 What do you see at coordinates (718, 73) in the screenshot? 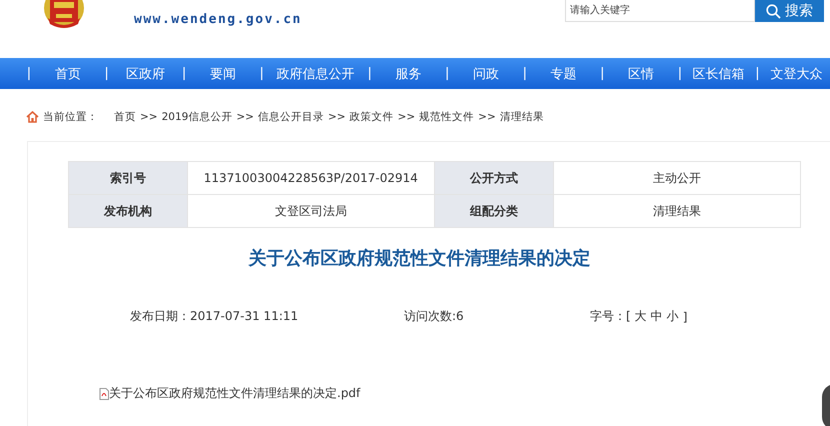
I see `nav-link: 区长信箱` at bounding box center [718, 73].